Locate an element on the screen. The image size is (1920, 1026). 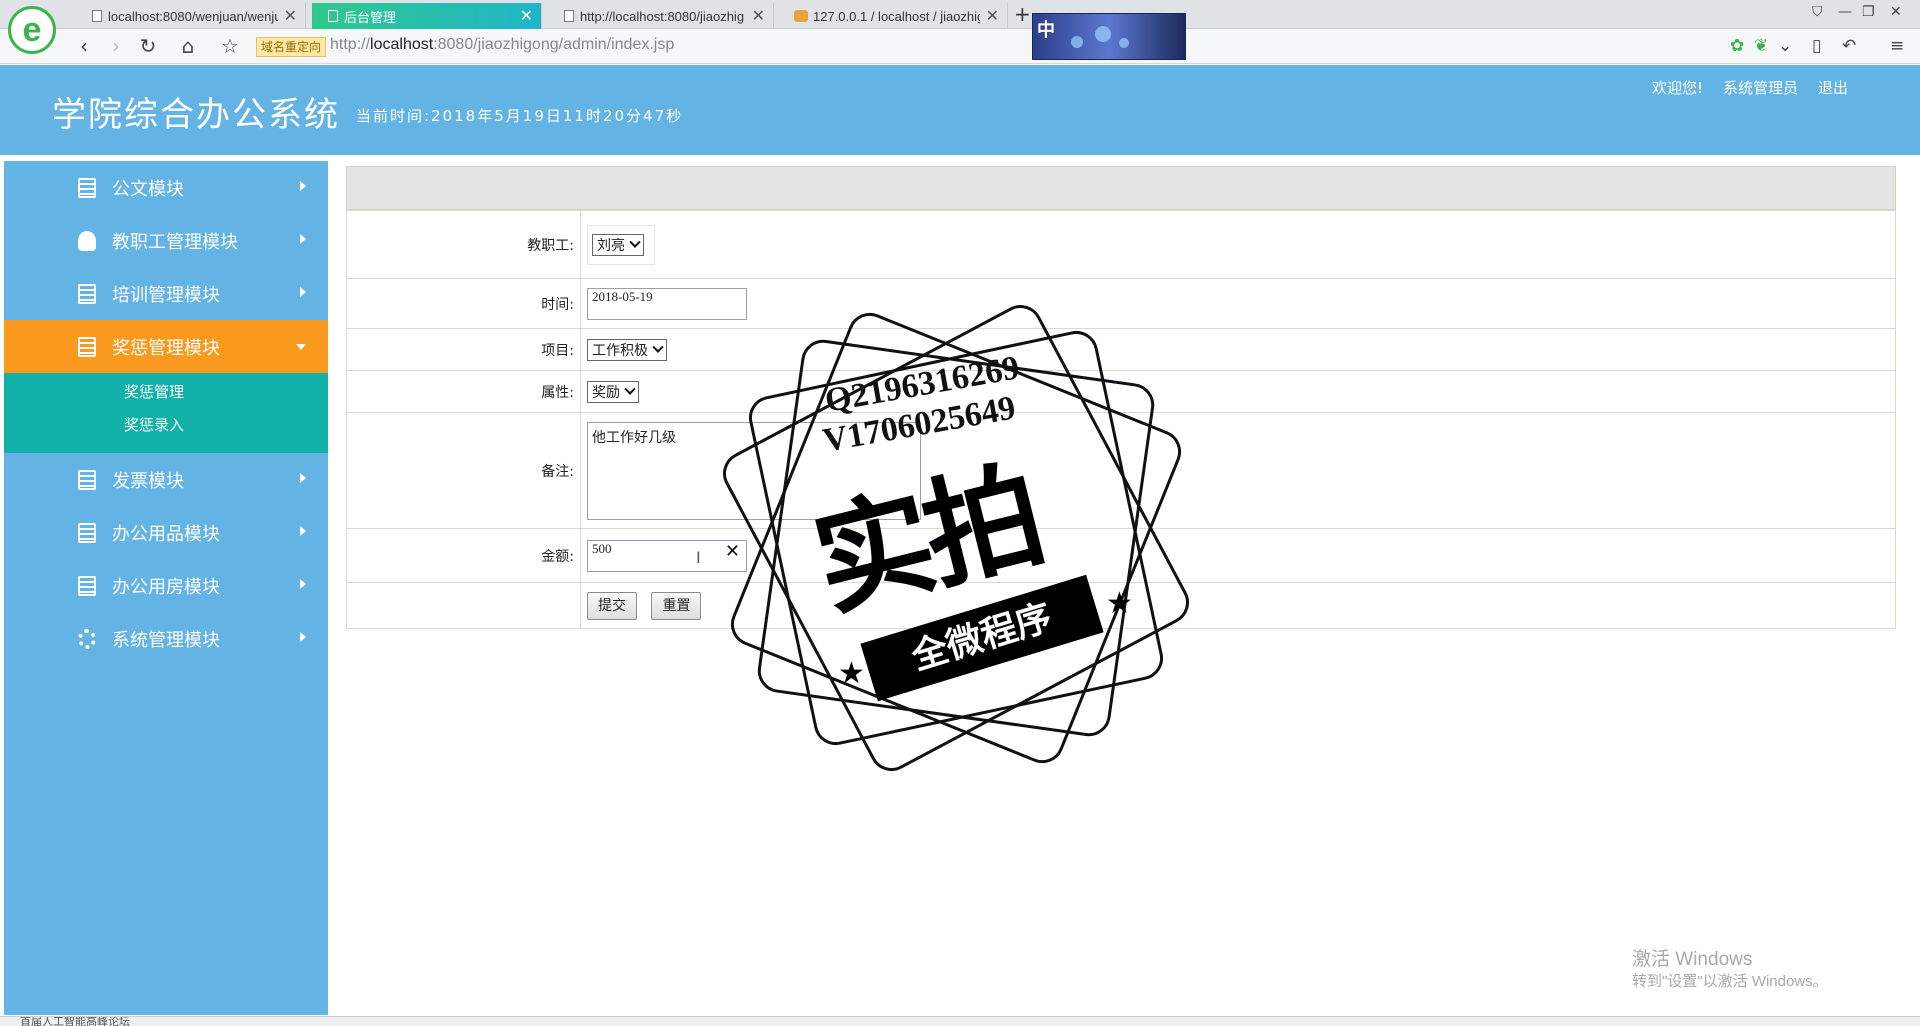
welcome-text: 欢迎您! is located at coordinates (1677, 88).